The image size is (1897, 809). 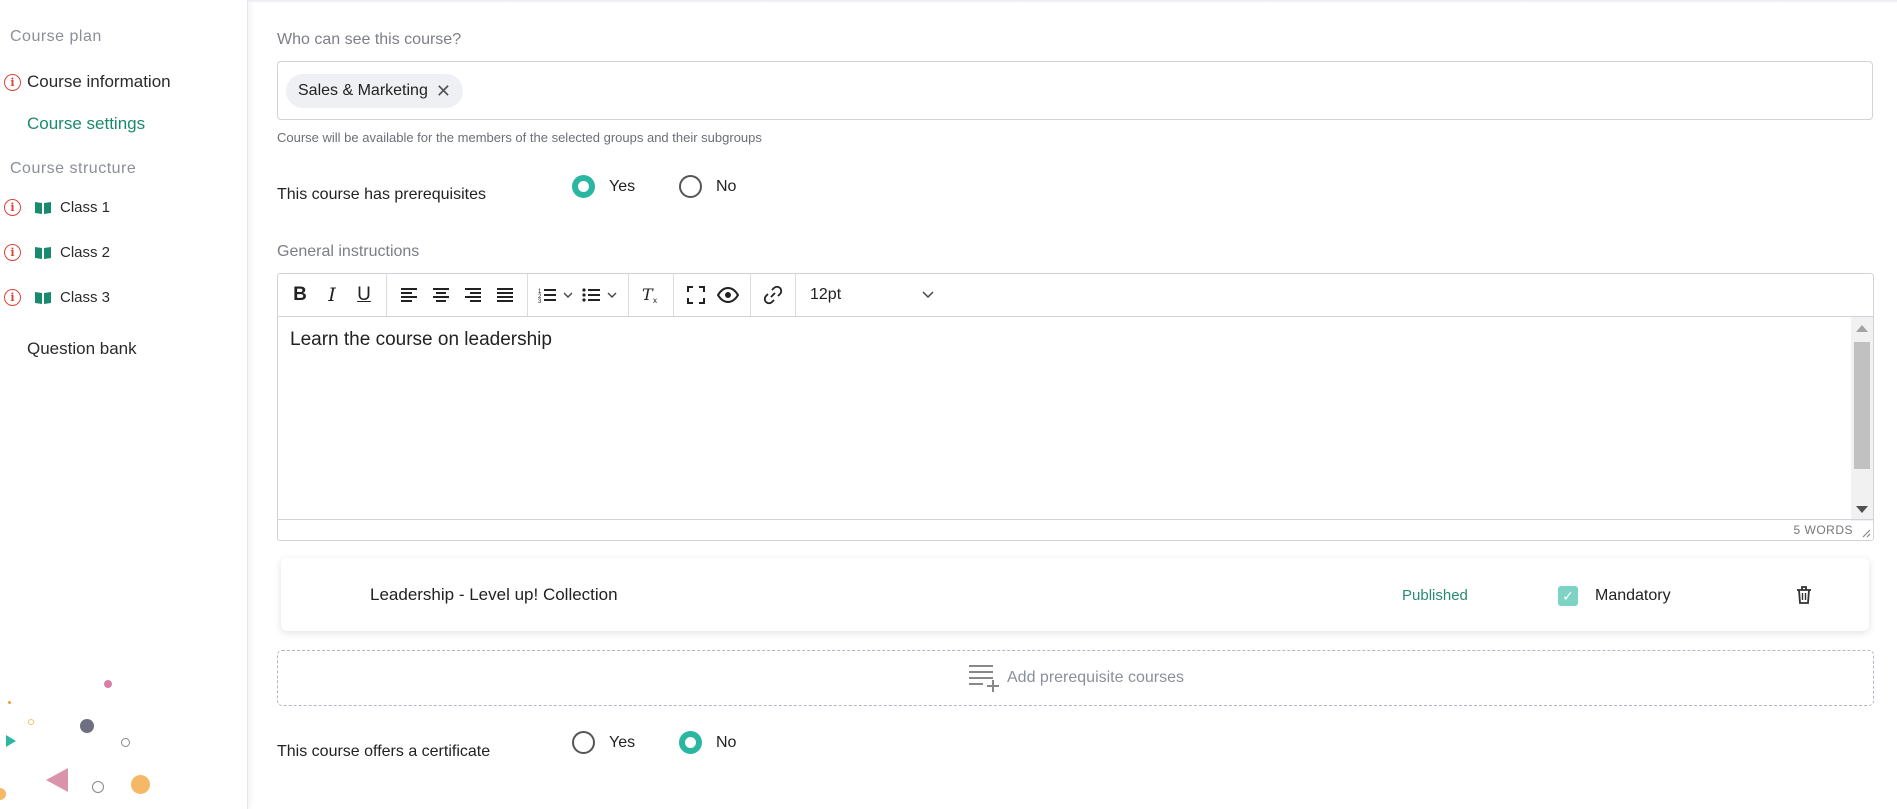 What do you see at coordinates (1862, 509) in the screenshot?
I see `scroll-down-arrow-icon` at bounding box center [1862, 509].